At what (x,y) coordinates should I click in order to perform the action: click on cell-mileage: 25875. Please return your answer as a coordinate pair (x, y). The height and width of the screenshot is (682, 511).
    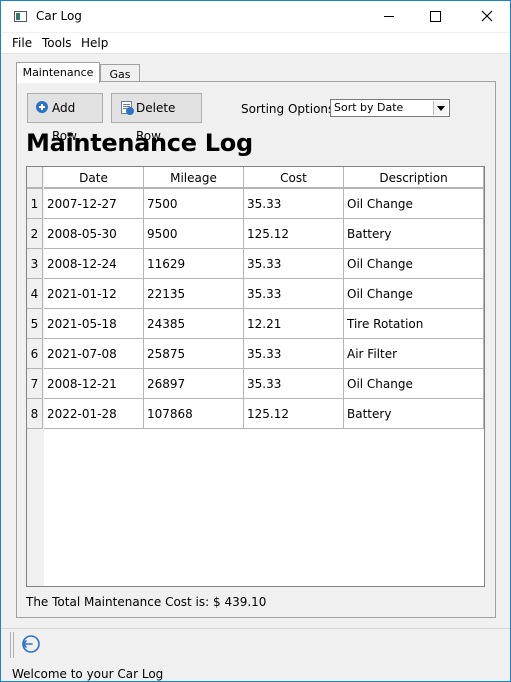
    Looking at the image, I should click on (194, 354).